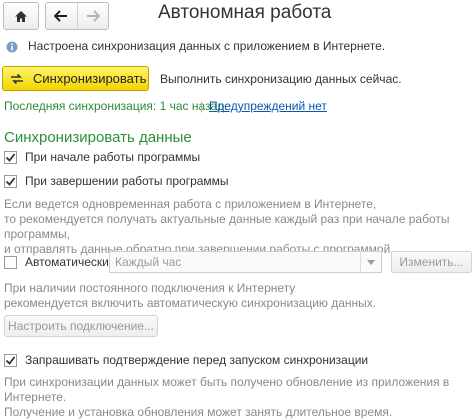 The width and height of the screenshot is (474, 420). Describe the element at coordinates (245, 262) in the screenshot. I see `schedule-select: Каждый час` at that location.